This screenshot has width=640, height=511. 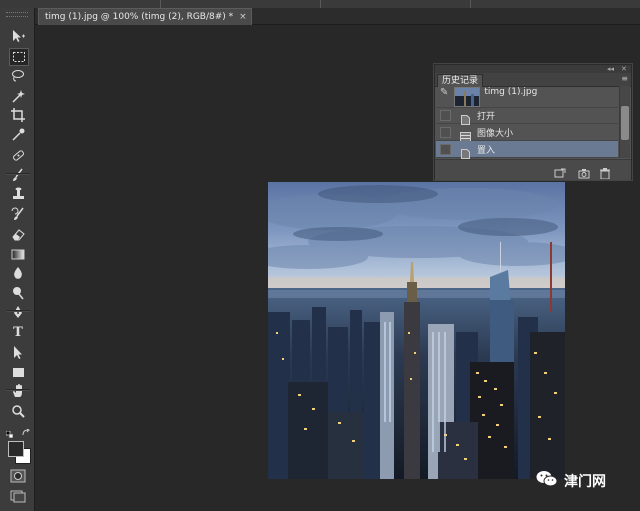 What do you see at coordinates (486, 150) in the screenshot?
I see `history-state-label: 置入` at bounding box center [486, 150].